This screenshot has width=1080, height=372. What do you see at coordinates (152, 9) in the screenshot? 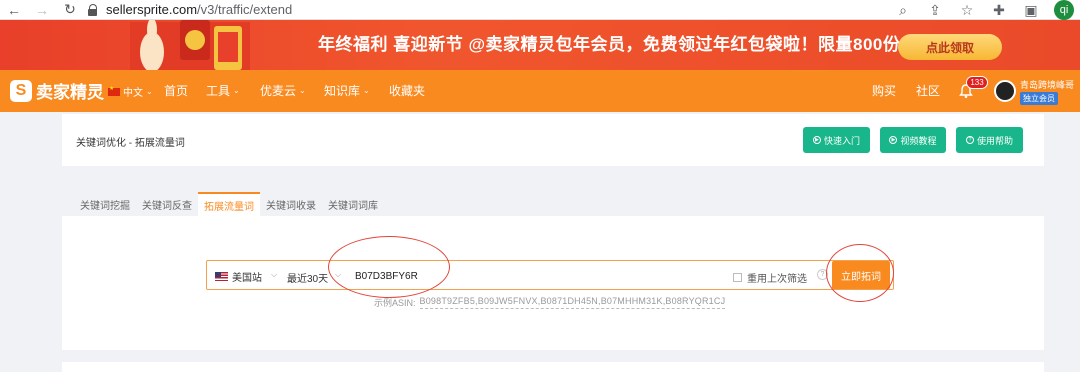
I see `url-host: sellersprite.com` at bounding box center [152, 9].